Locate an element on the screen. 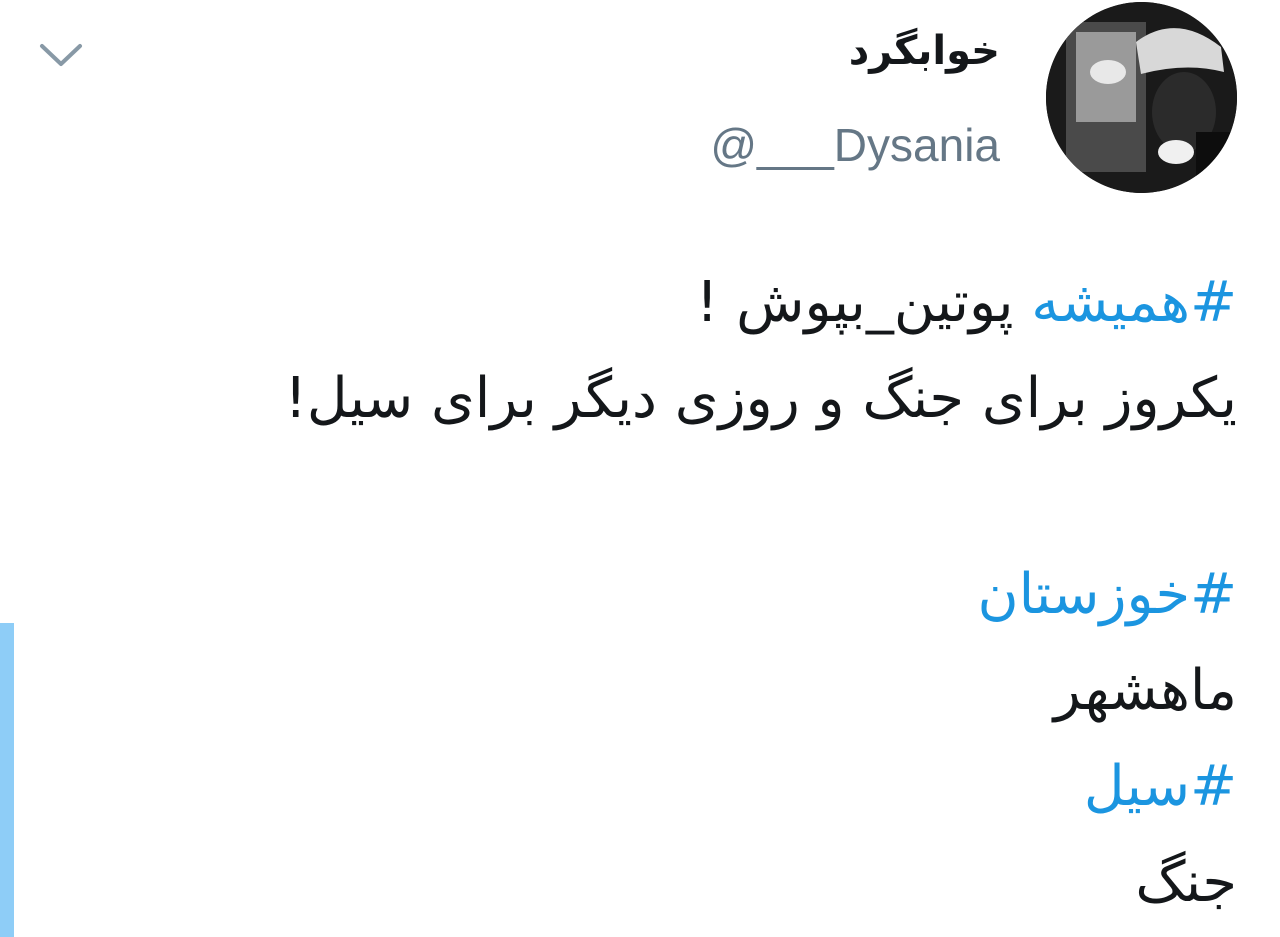 The image size is (1280, 937). tweet-line: #سیل is located at coordinates (662, 787).